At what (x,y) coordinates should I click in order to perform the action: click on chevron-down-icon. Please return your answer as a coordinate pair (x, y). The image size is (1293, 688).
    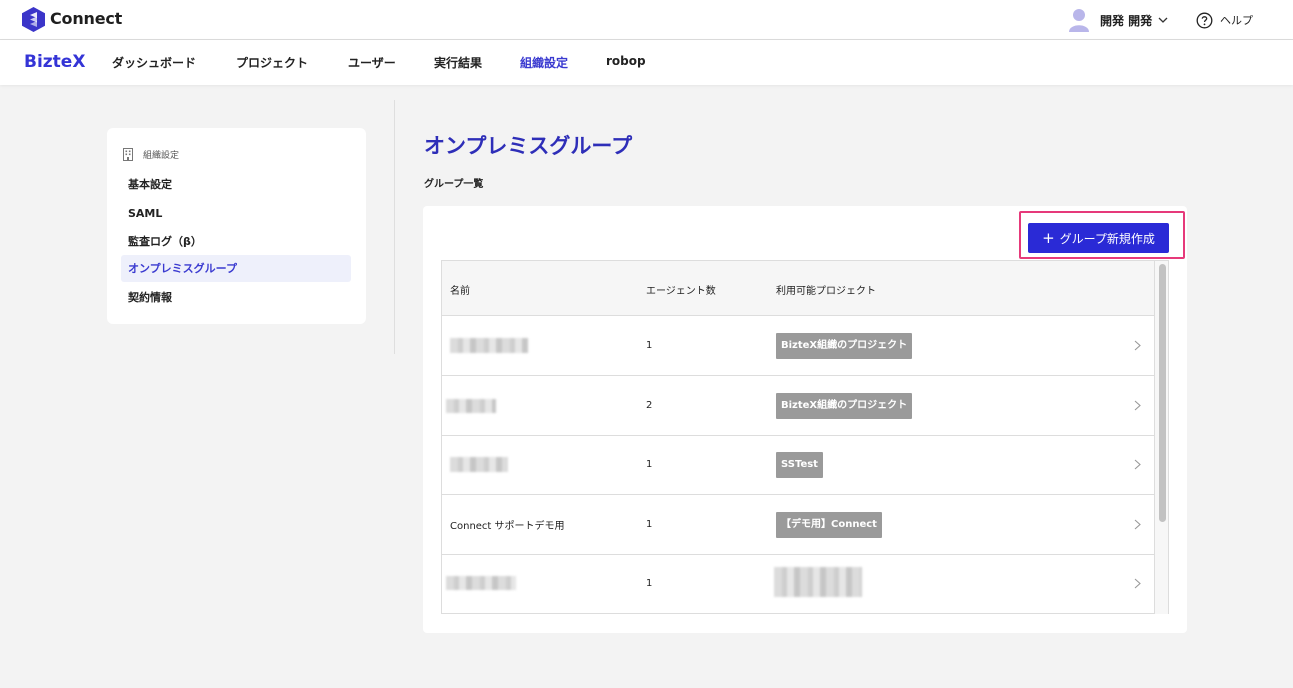
    Looking at the image, I should click on (1163, 20).